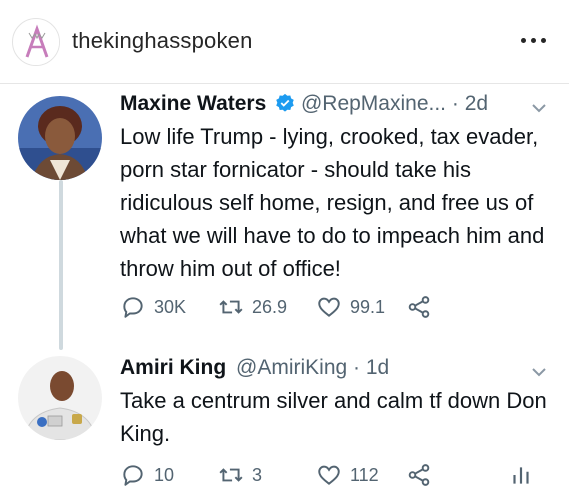 The image size is (569, 500). What do you see at coordinates (164, 474) in the screenshot?
I see `reply-count: 10` at bounding box center [164, 474].